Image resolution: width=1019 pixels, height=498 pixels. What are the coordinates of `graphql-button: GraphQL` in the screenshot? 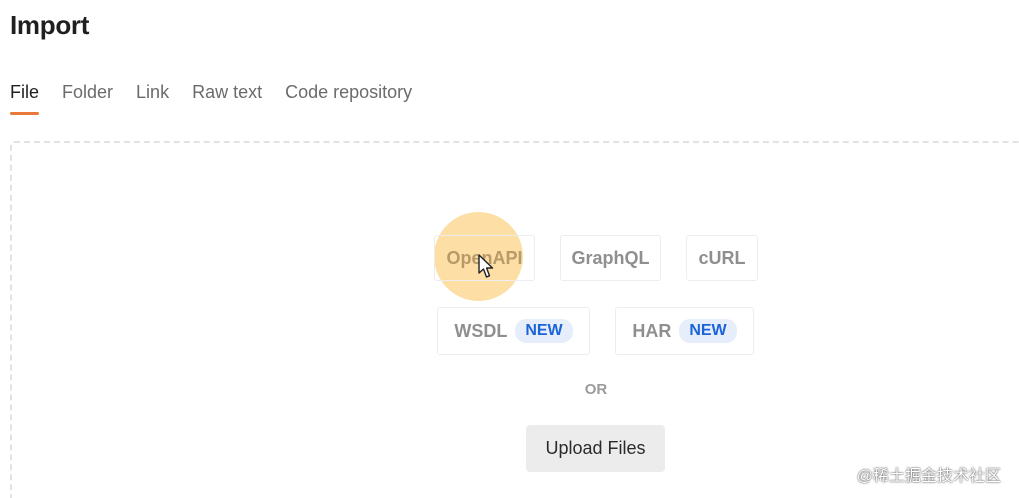 It's located at (610, 258).